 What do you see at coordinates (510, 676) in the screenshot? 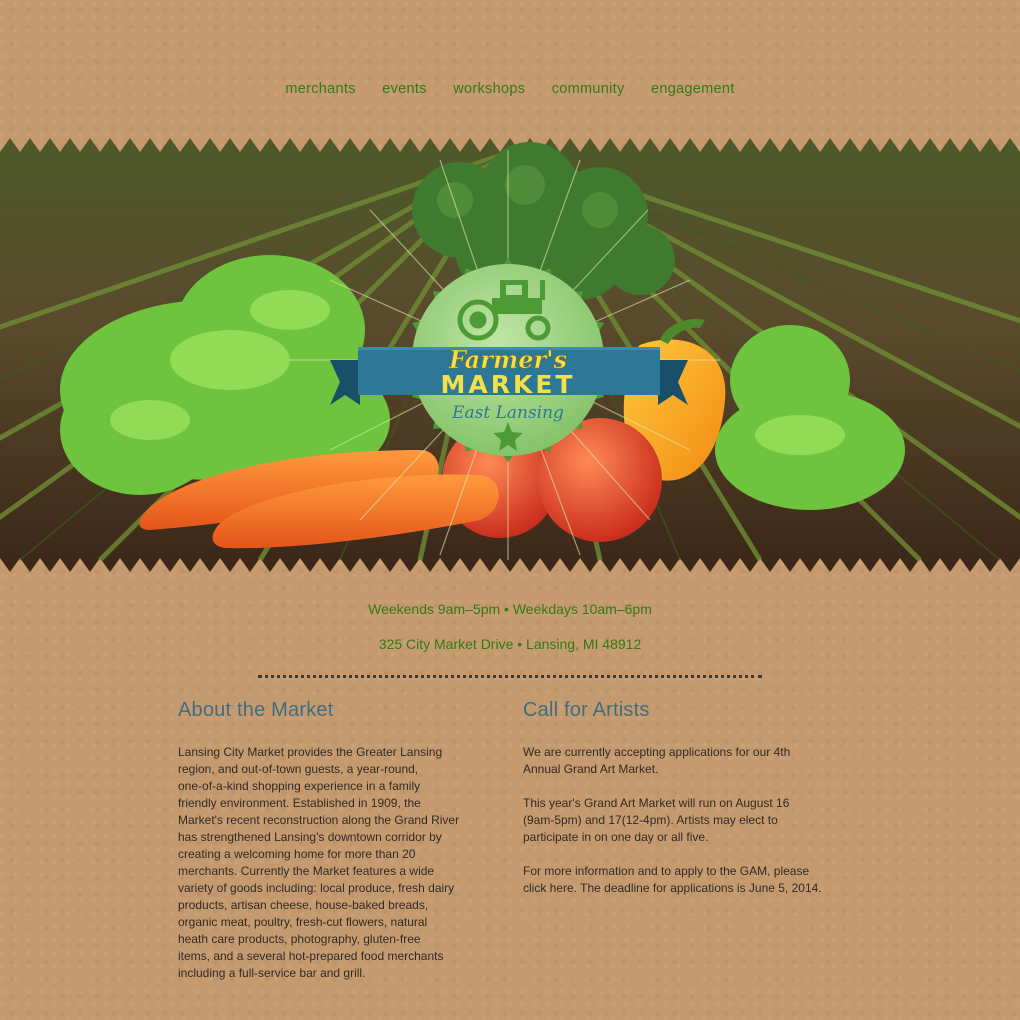
I see `dotted-divider` at bounding box center [510, 676].